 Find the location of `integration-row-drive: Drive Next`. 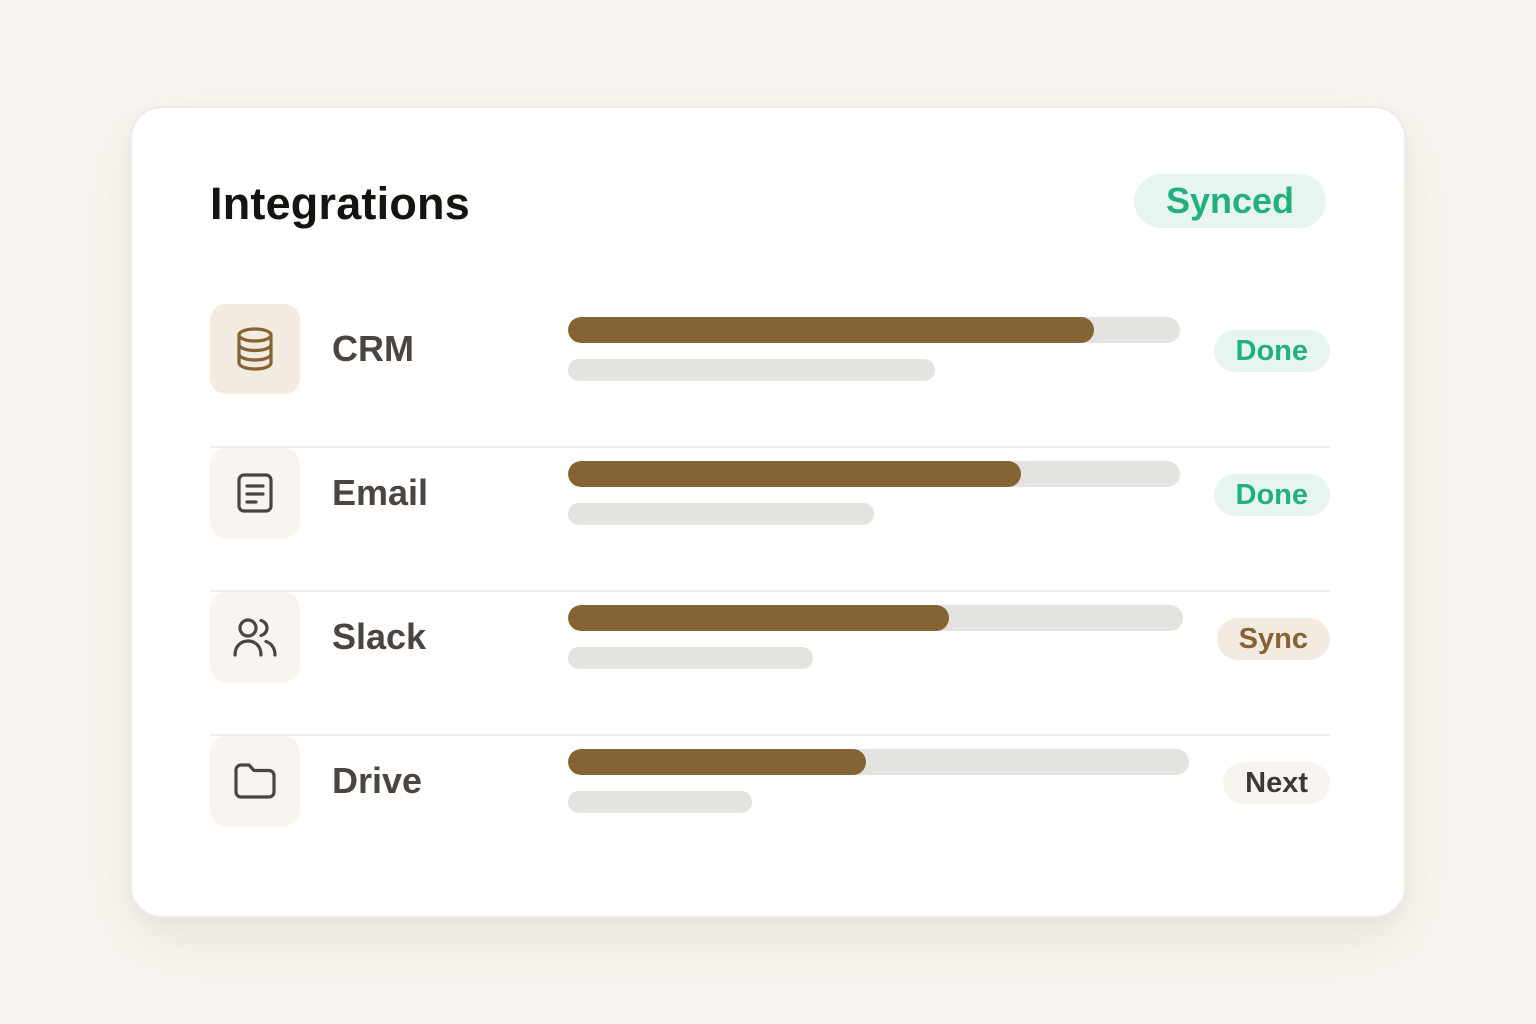

integration-row-drive: Drive Next is located at coordinates (770, 808).